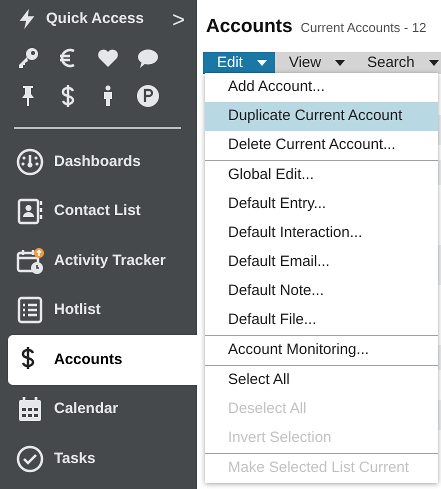 Image resolution: width=441 pixels, height=489 pixels. I want to click on menu-button: Search, so click(397, 63).